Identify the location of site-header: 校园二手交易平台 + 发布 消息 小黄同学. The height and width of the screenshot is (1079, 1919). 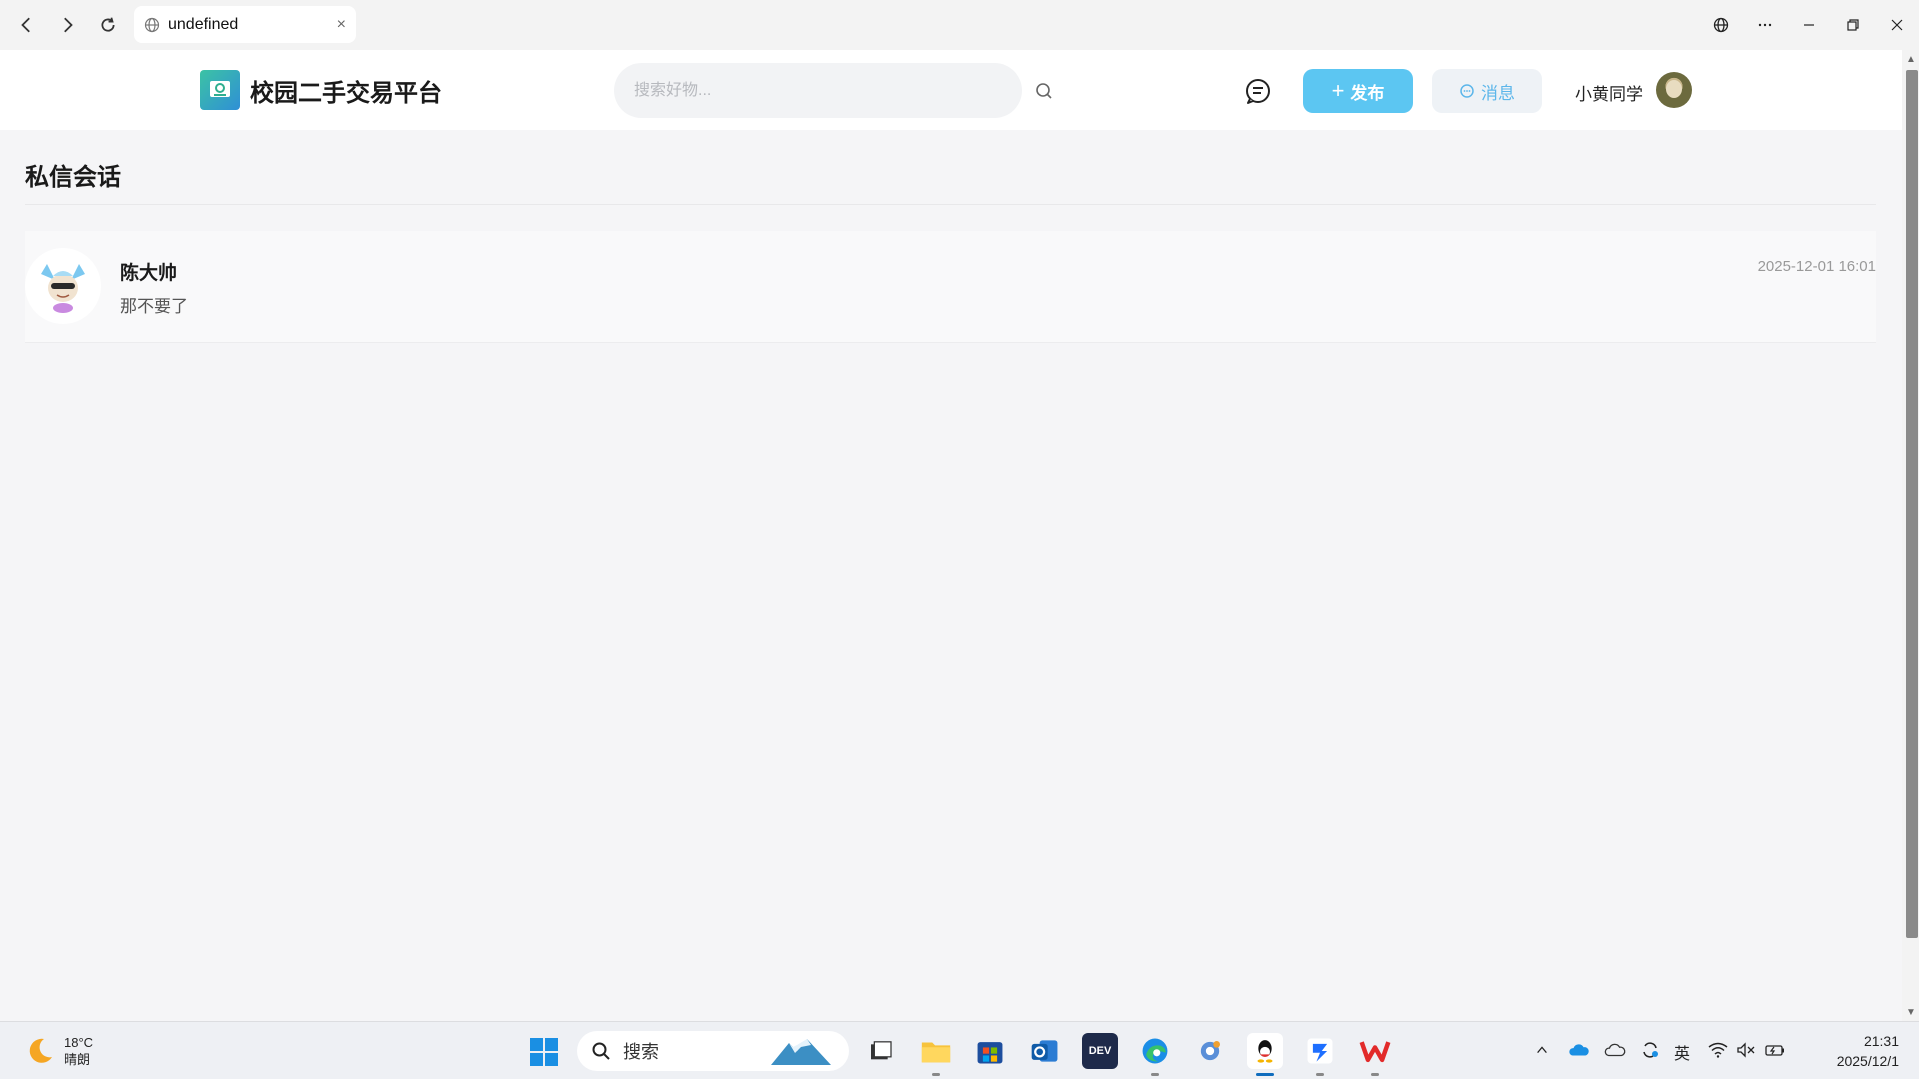
(951, 90).